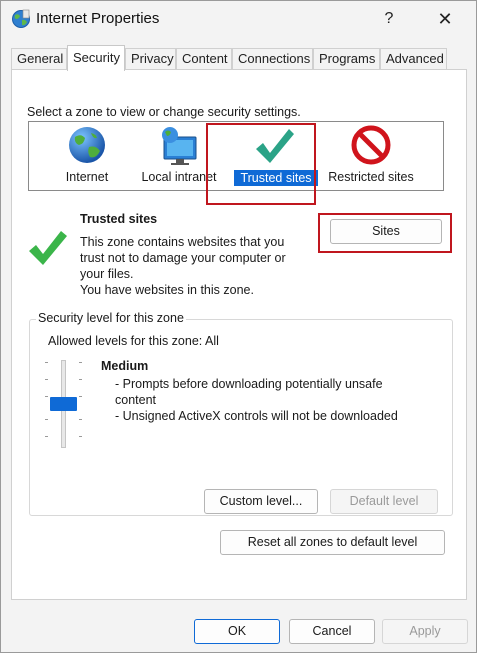 The image size is (477, 653). I want to click on zone-label-internet: Internet, so click(87, 177).